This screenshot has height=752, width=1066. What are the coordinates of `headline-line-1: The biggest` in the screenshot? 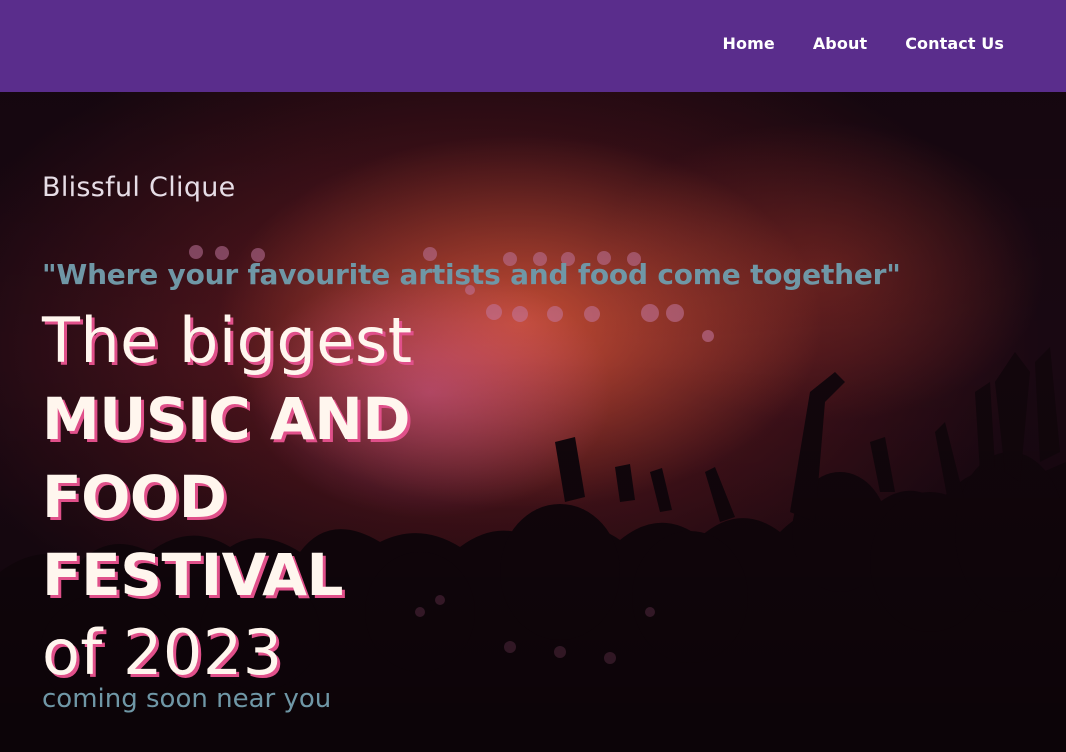 It's located at (227, 340).